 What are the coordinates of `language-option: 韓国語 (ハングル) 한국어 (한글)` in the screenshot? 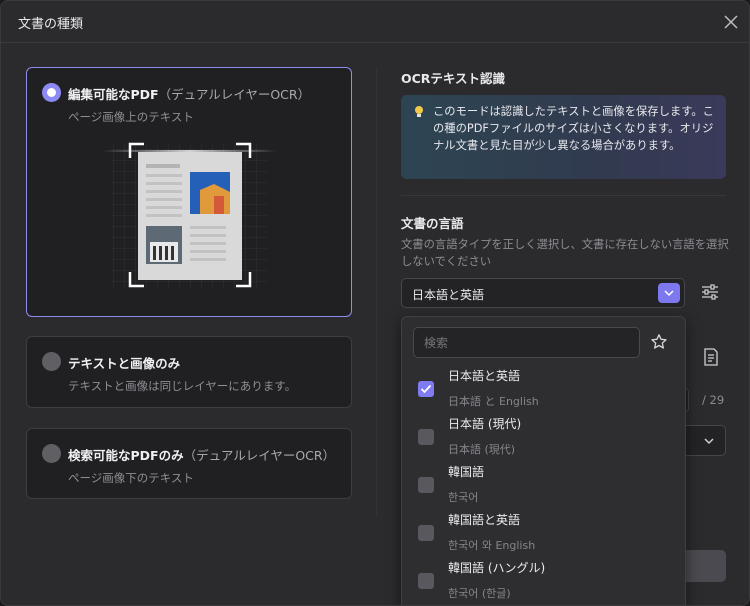 It's located at (543, 582).